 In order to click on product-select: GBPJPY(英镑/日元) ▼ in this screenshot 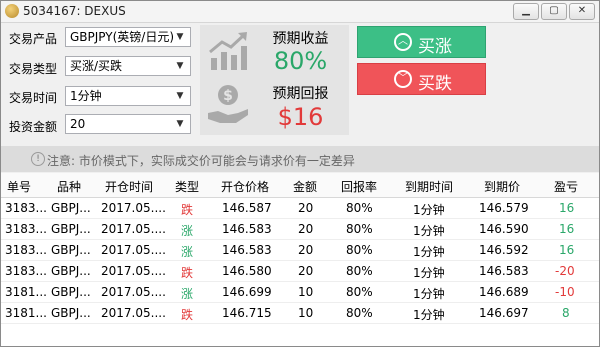, I will do `click(128, 37)`.